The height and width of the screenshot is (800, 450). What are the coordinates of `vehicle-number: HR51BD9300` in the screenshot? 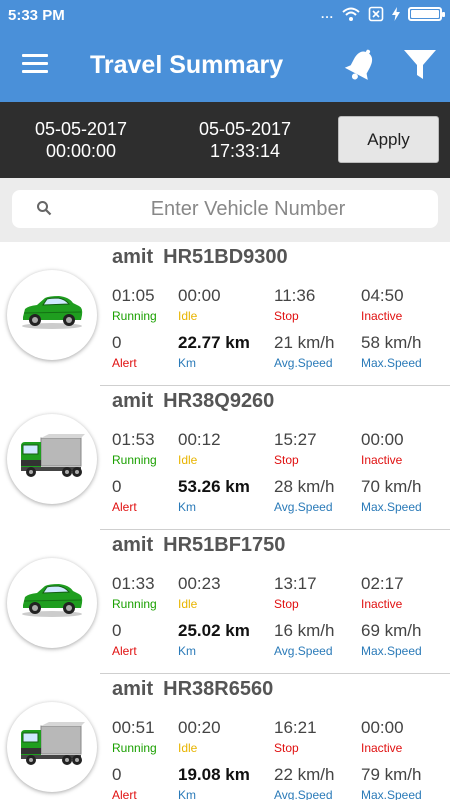 It's located at (225, 257).